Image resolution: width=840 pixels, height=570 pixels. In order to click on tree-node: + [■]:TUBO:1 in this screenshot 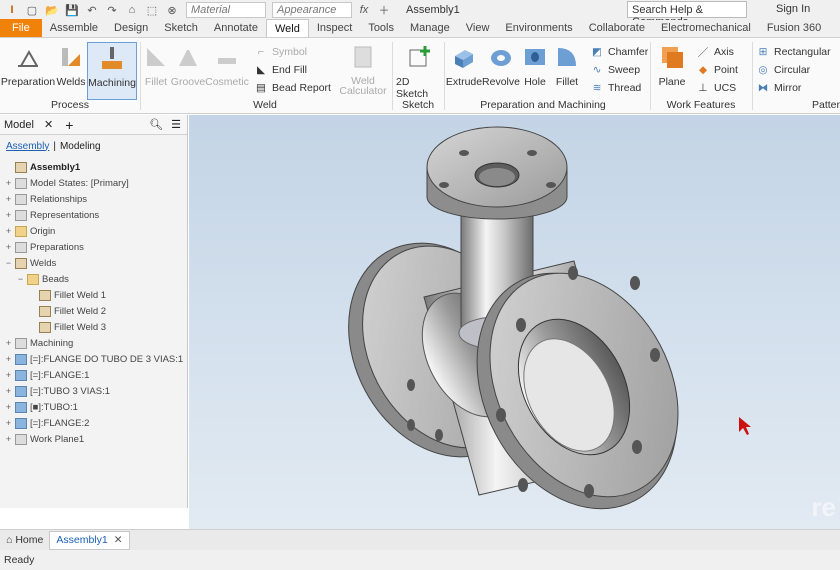, I will do `click(93, 407)`.